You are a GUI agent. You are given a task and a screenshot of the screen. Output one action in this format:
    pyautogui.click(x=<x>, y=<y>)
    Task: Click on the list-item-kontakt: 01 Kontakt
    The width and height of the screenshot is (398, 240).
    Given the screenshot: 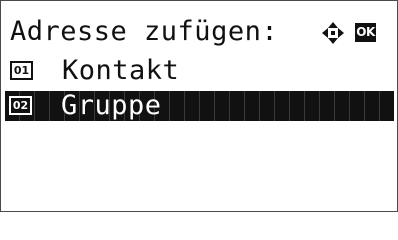 What is the action you would take?
    pyautogui.click(x=201, y=71)
    